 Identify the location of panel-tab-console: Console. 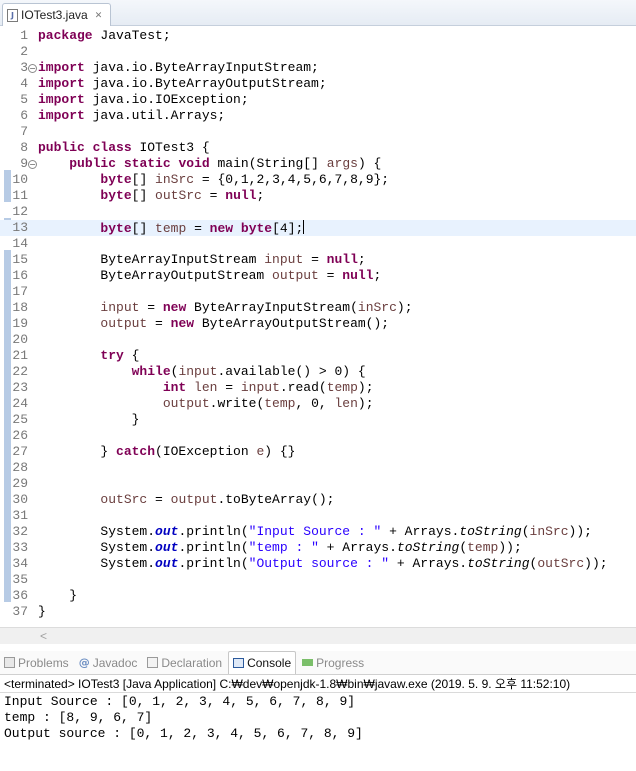
(262, 662).